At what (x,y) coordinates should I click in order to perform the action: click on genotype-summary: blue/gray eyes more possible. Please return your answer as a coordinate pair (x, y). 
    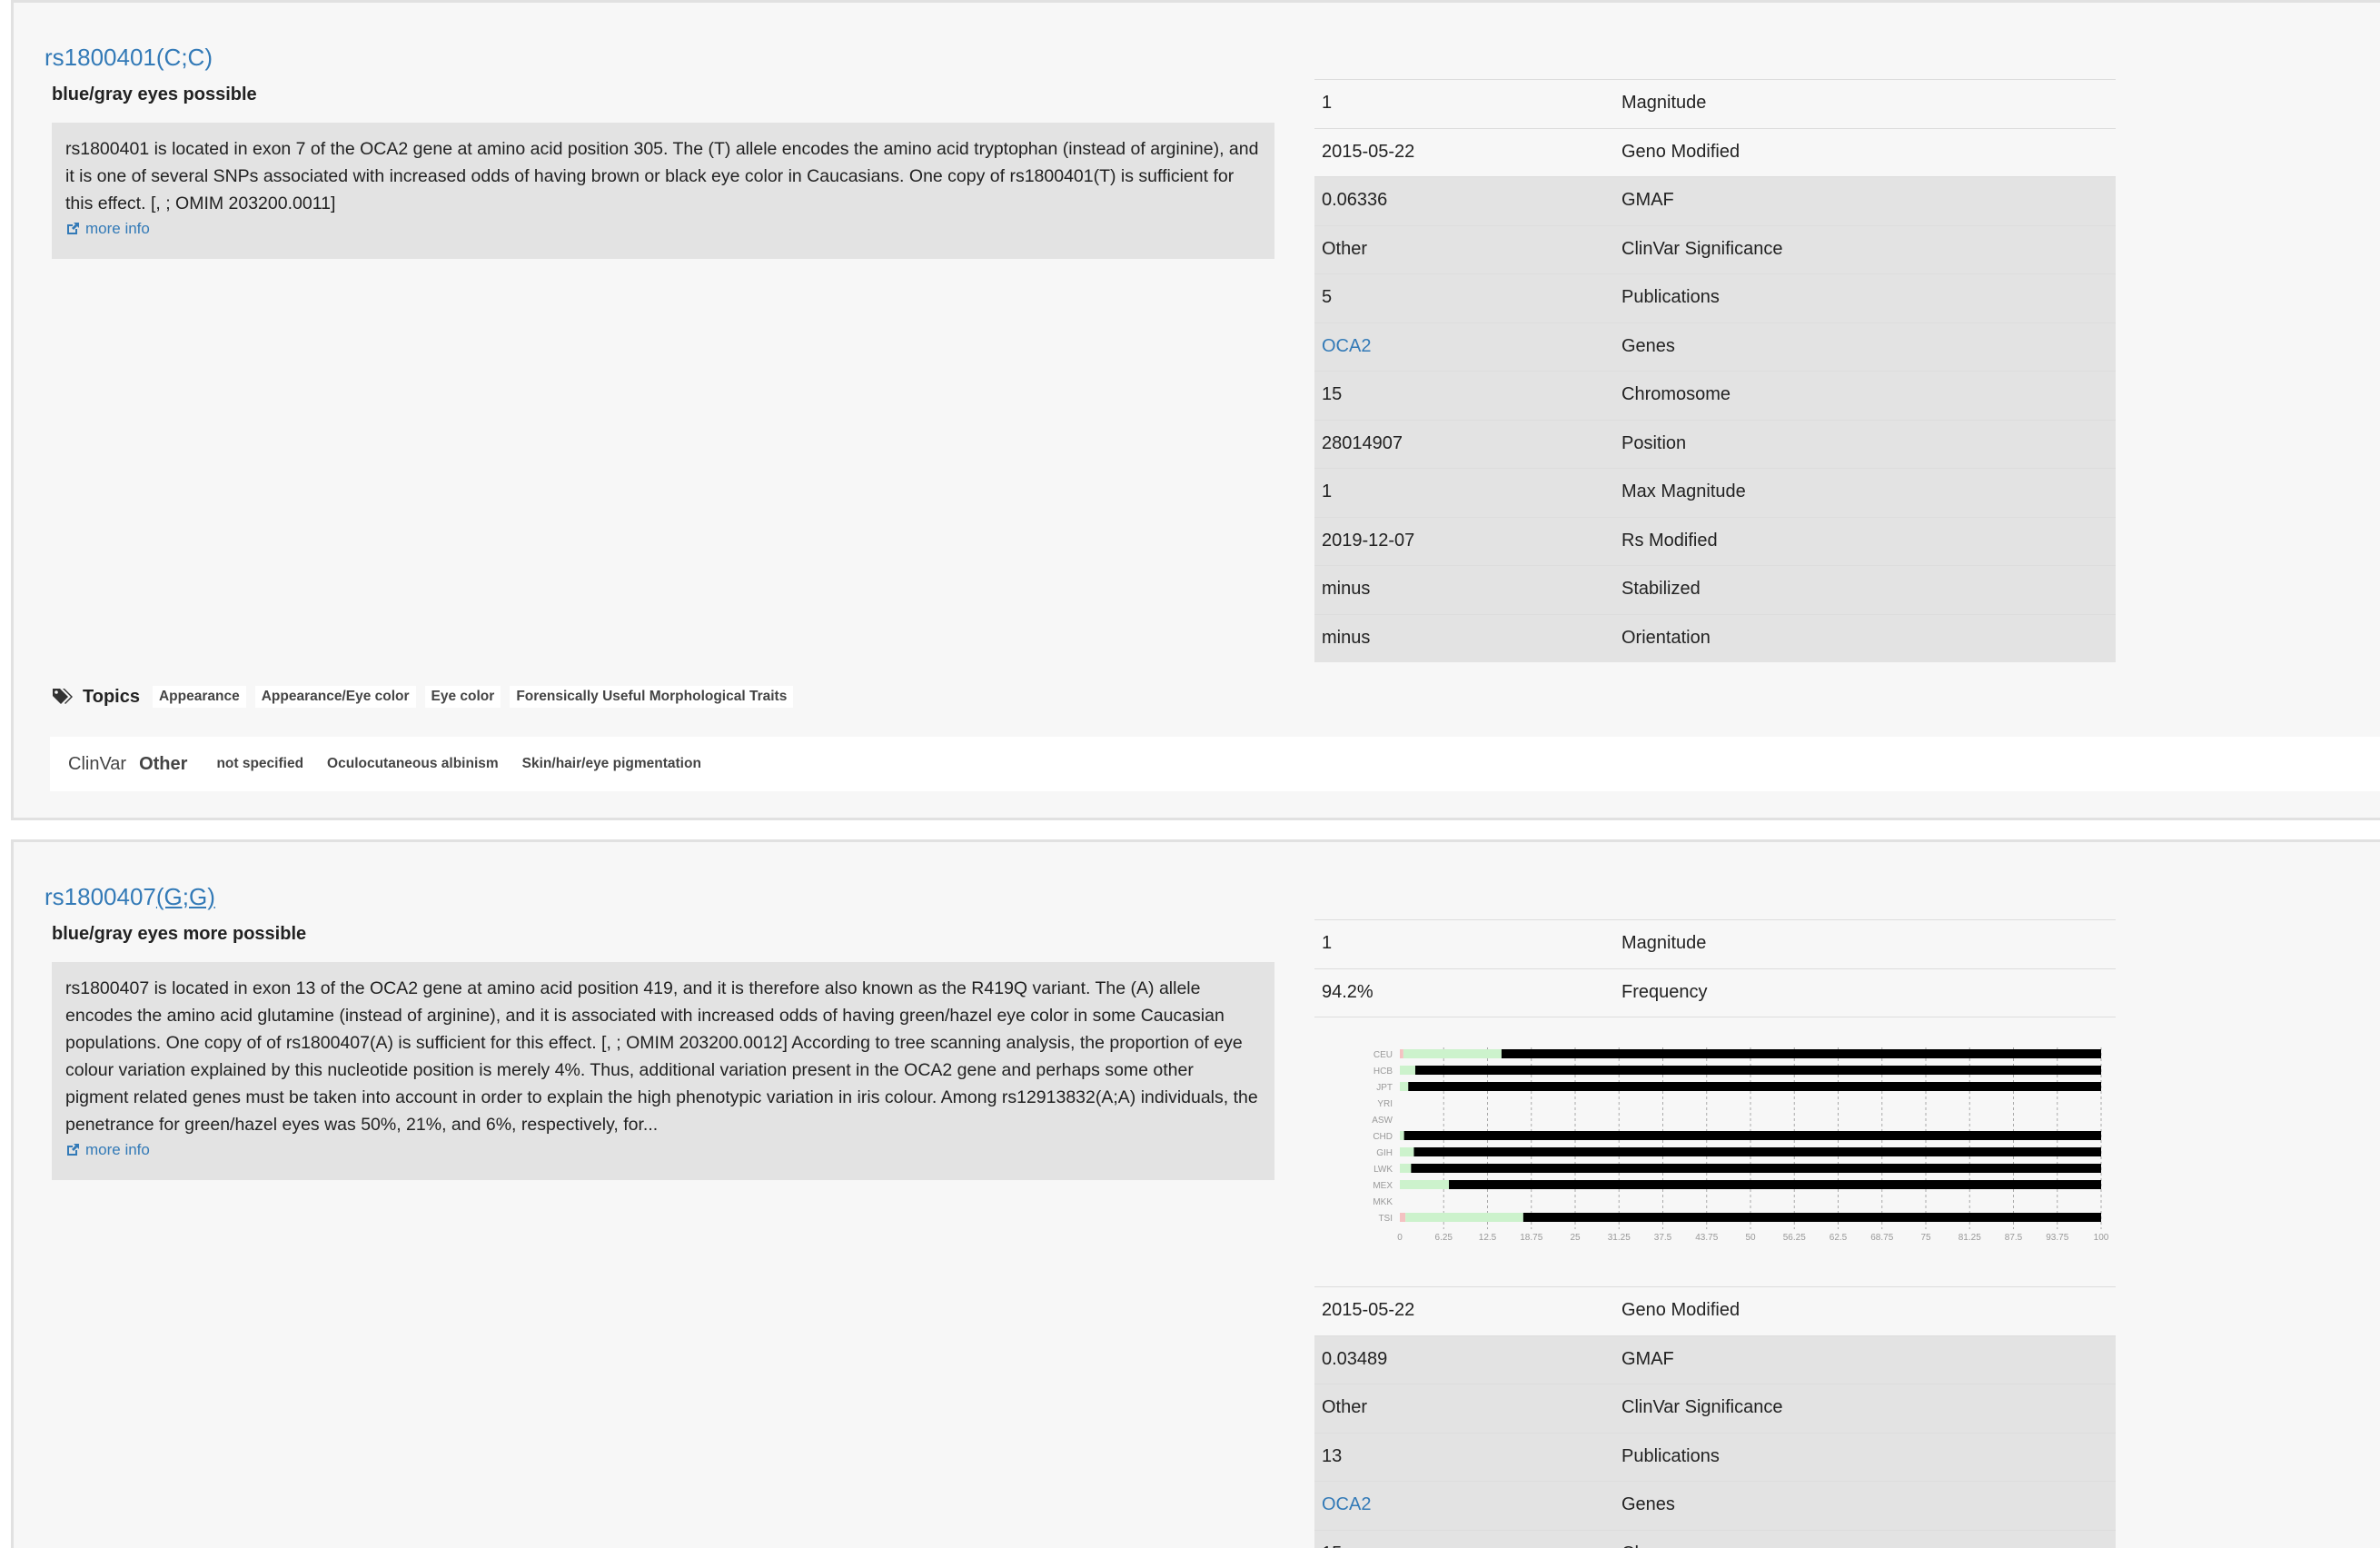
    Looking at the image, I should click on (179, 934).